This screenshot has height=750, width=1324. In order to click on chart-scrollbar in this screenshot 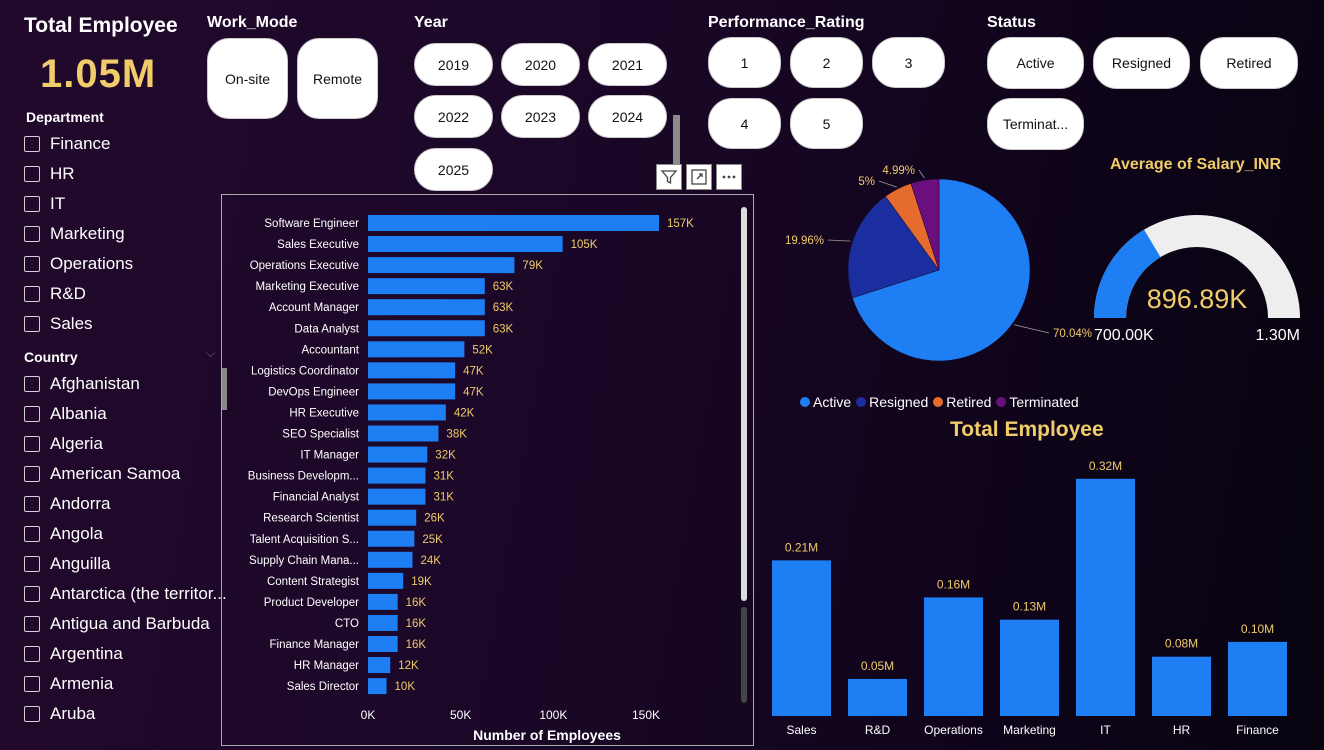, I will do `click(744, 404)`.